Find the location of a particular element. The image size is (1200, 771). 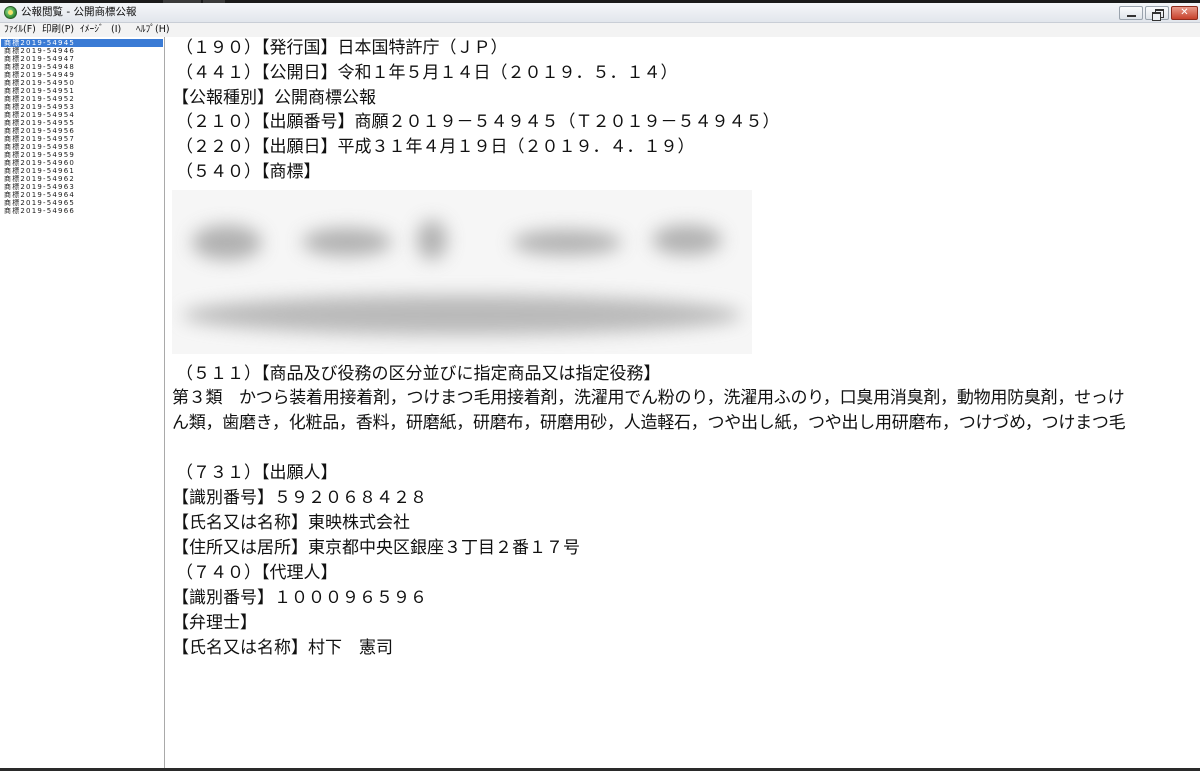

list-item: 商標2019-54948 is located at coordinates (82, 67).